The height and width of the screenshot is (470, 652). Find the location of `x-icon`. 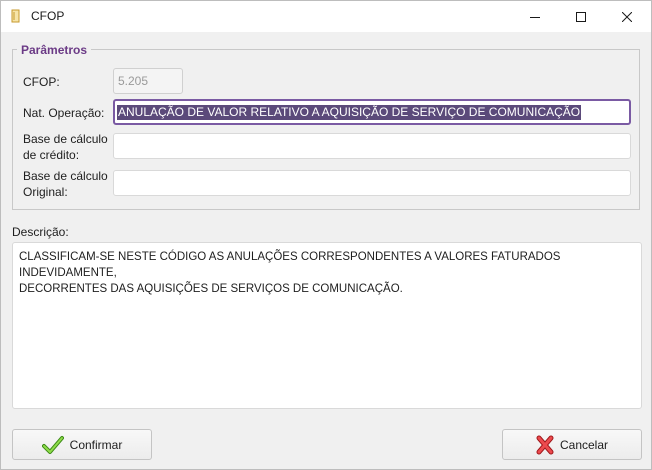

x-icon is located at coordinates (545, 444).